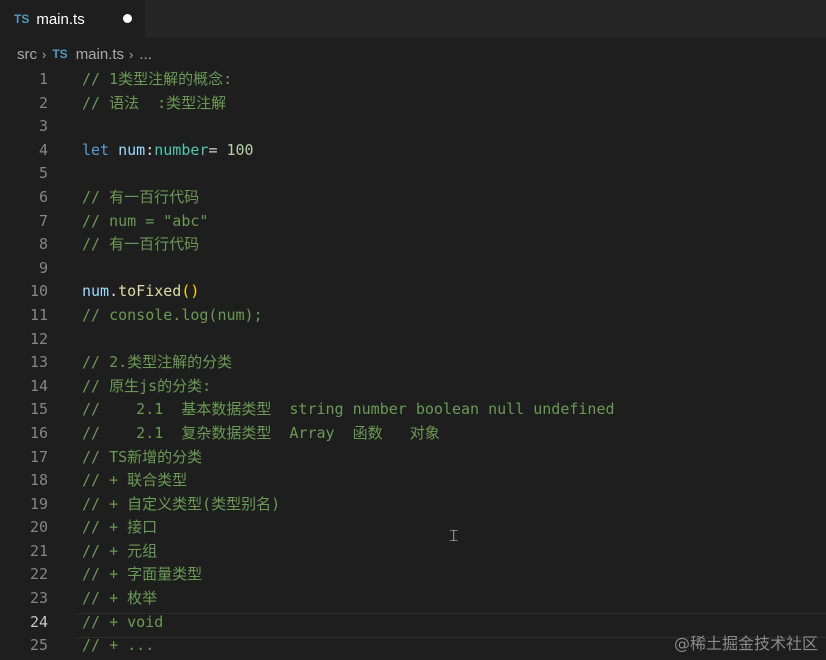  What do you see at coordinates (38, 291) in the screenshot?
I see `line-number: 10` at bounding box center [38, 291].